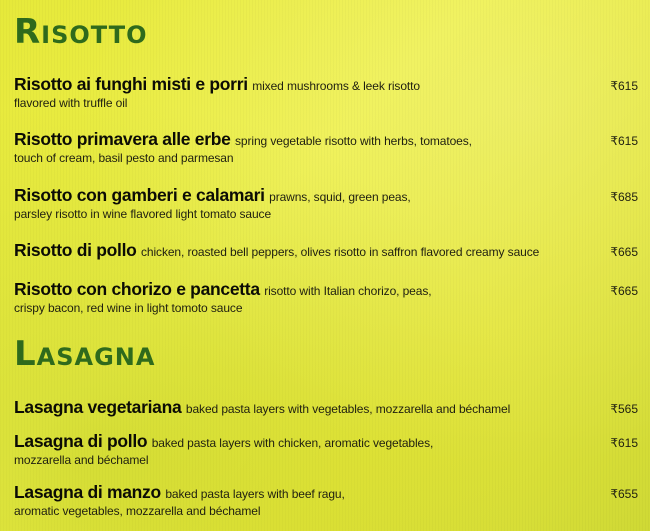  Describe the element at coordinates (336, 86) in the screenshot. I see `item-description: mixed mushrooms & leek risotto` at that location.